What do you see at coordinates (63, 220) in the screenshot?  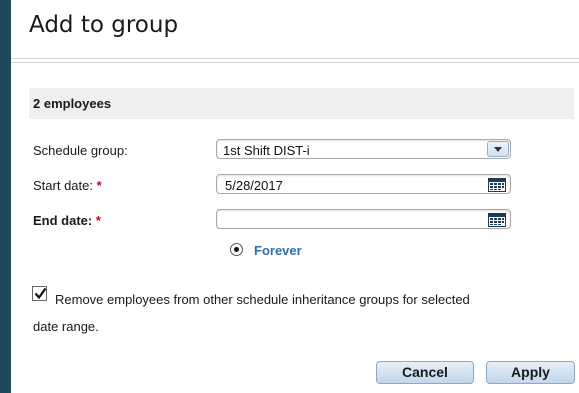 I see `end-date-label-text: End date:` at bounding box center [63, 220].